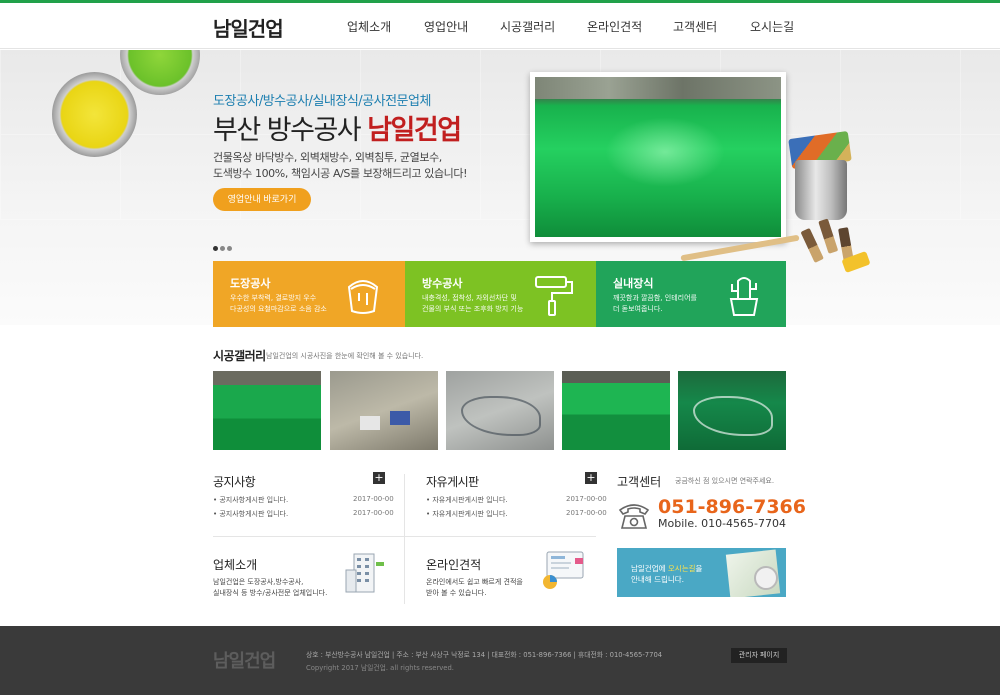 The height and width of the screenshot is (695, 1000). Describe the element at coordinates (591, 478) in the screenshot. I see `free-board-more-button: +` at that location.